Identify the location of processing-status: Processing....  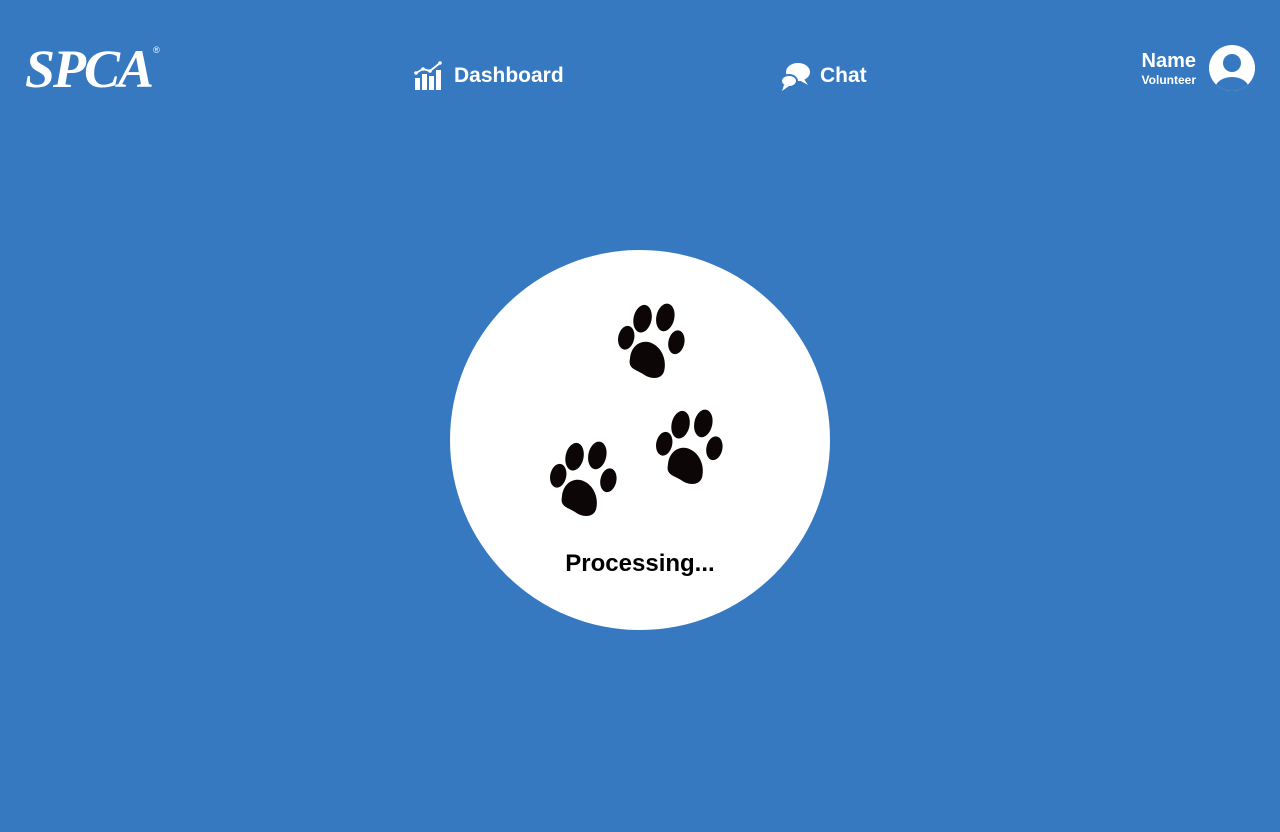
(640, 563).